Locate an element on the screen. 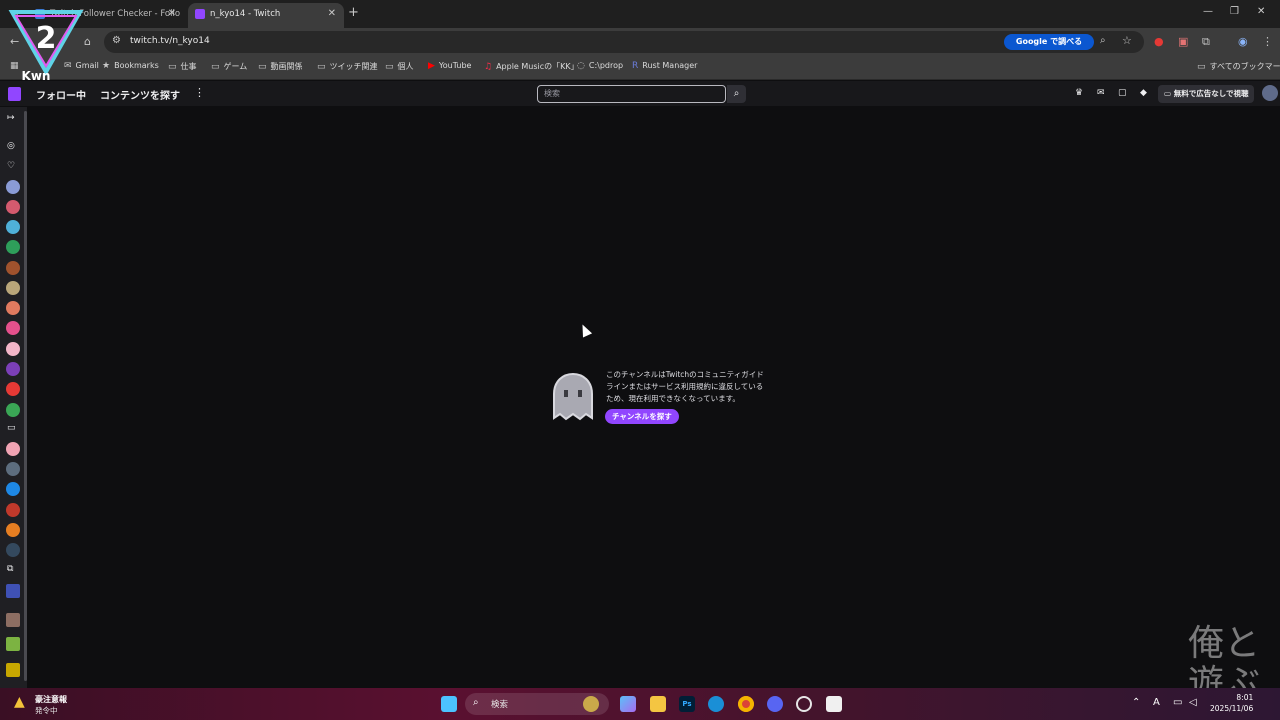 Image resolution: width=1280 pixels, height=720 pixels. volume-icon: ◁ is located at coordinates (1193, 702).